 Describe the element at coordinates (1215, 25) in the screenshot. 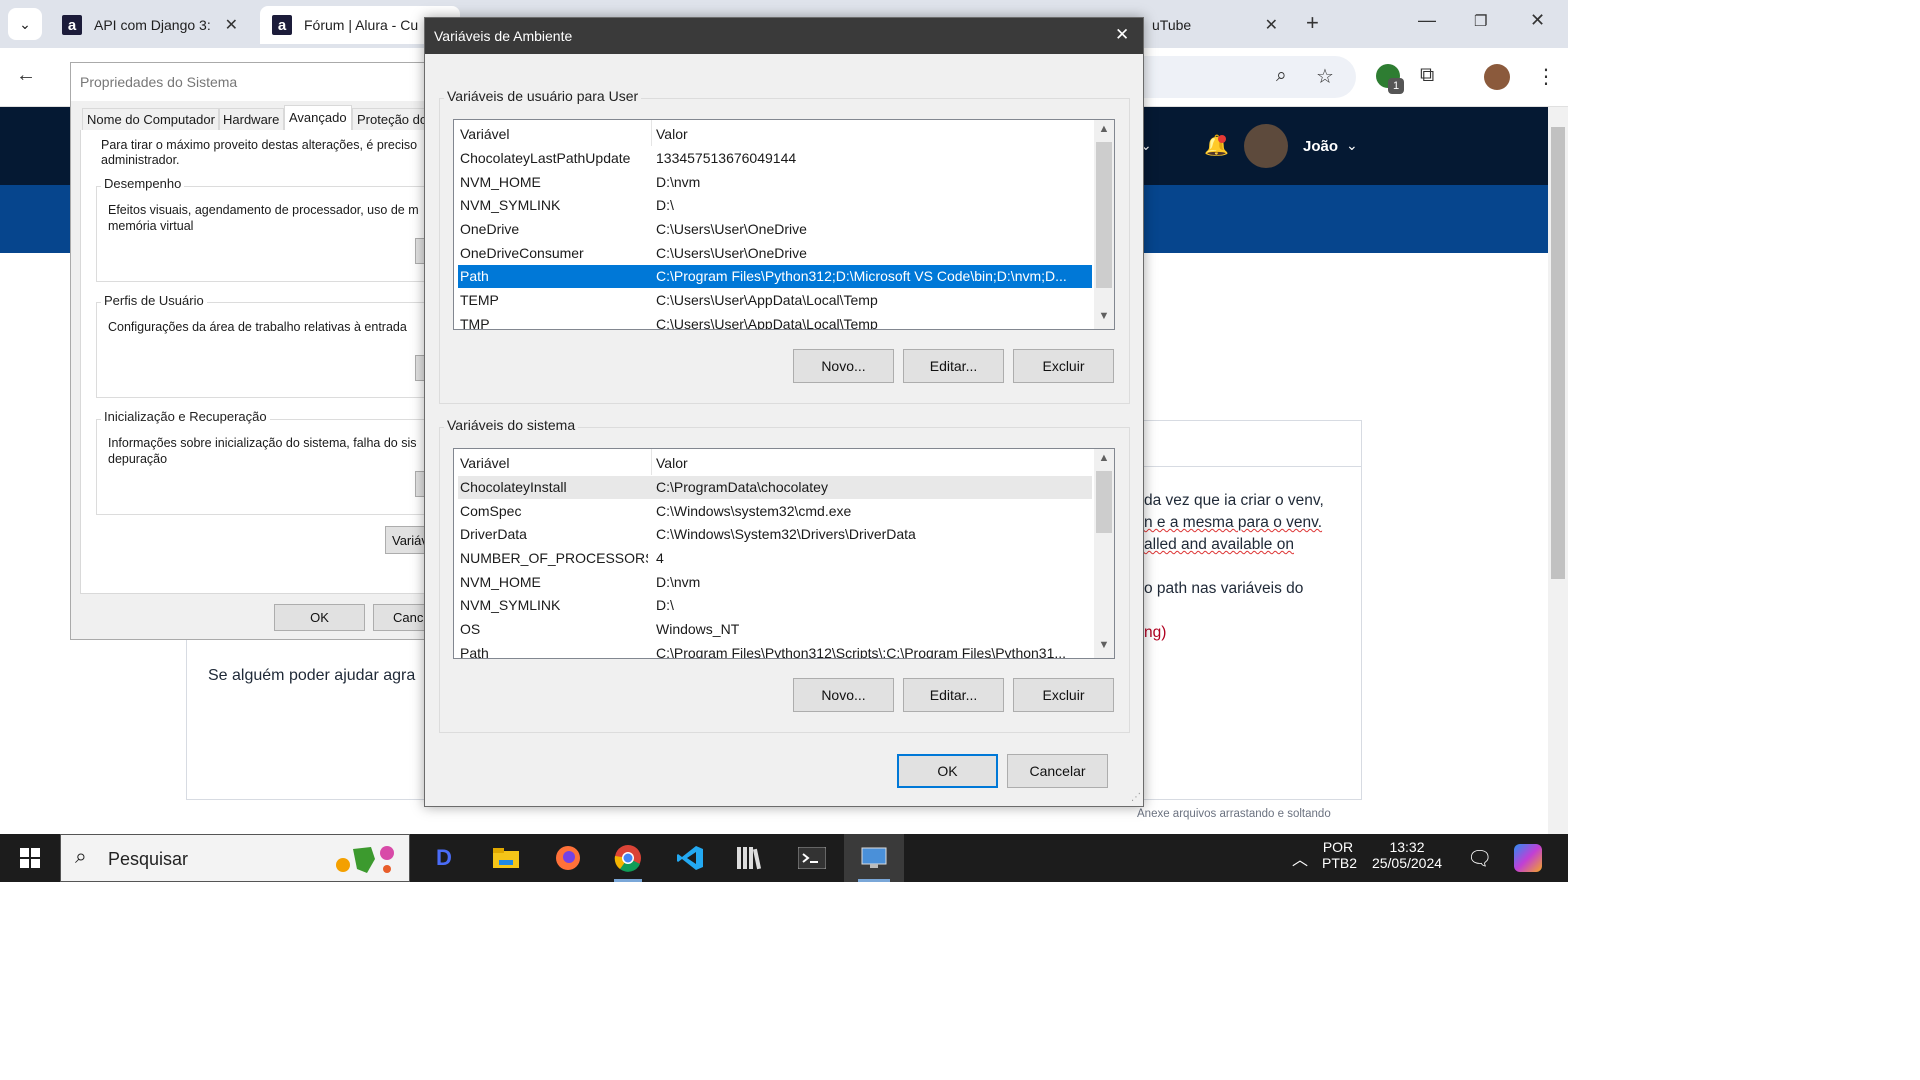

I see `browser-tab: uTube ✕` at that location.